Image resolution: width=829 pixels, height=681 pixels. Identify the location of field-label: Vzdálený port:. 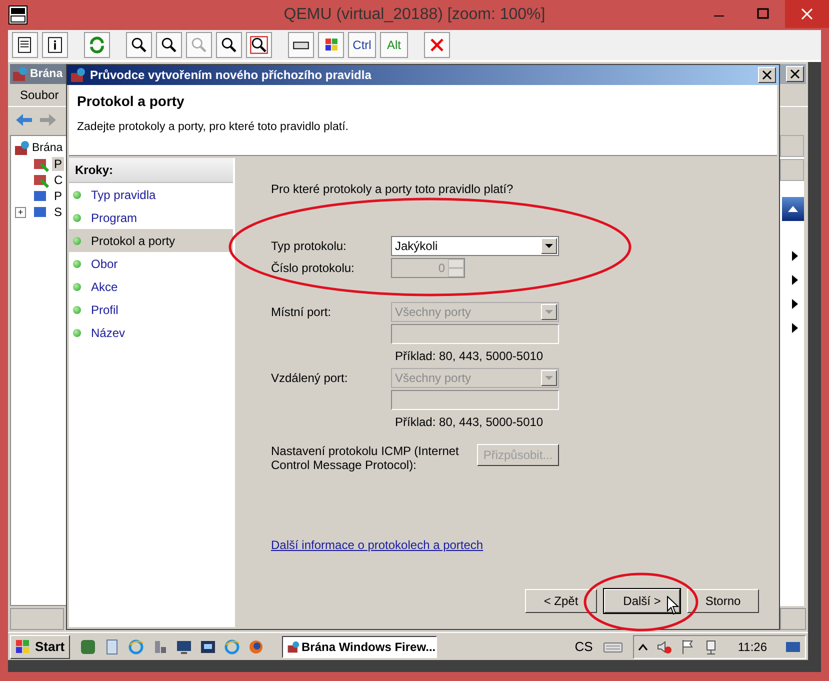
(310, 378).